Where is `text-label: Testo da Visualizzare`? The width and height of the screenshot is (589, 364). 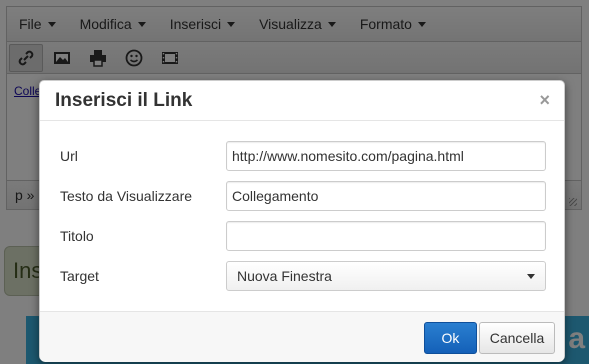
text-label: Testo da Visualizzare is located at coordinates (126, 196).